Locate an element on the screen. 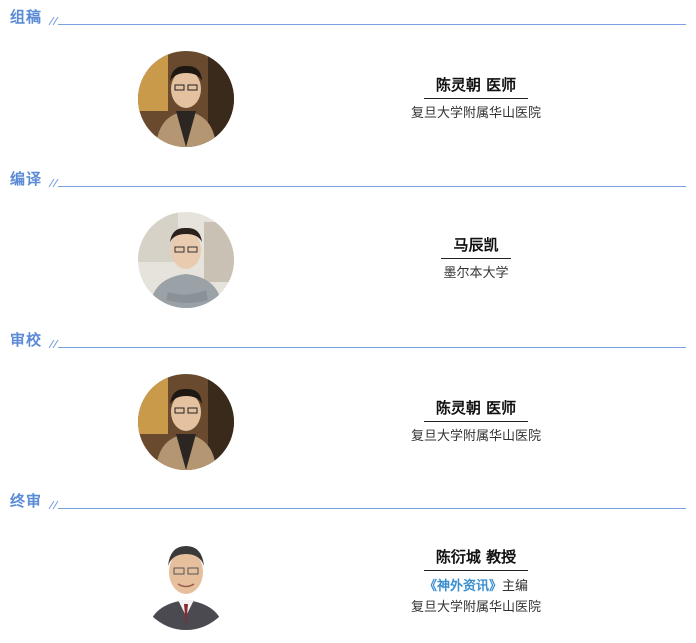 The height and width of the screenshot is (643, 696). section-header: 组稿 is located at coordinates (348, 19).